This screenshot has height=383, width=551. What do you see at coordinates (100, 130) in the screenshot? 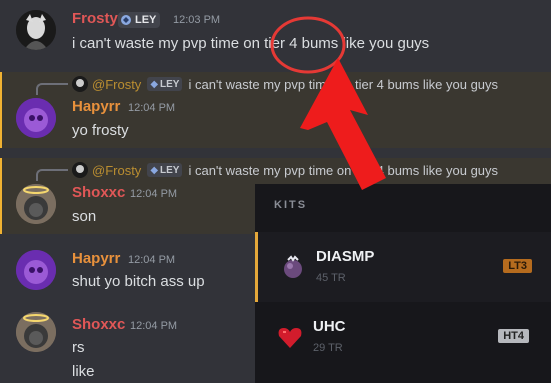
I see `message-text: yo frosty` at bounding box center [100, 130].